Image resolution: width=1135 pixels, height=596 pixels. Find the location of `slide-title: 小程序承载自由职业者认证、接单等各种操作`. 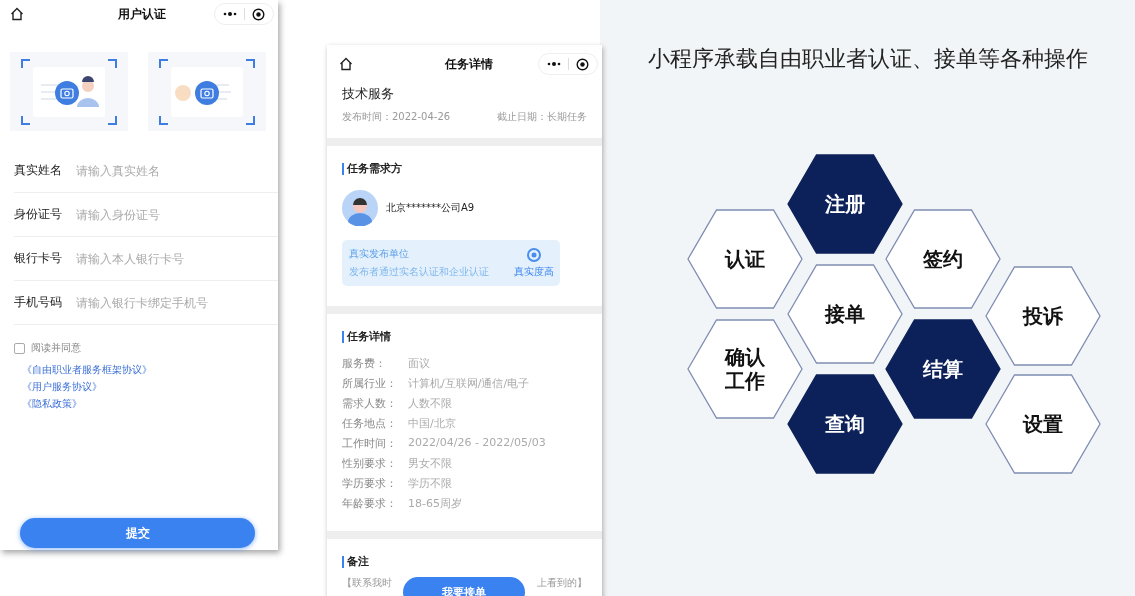

slide-title: 小程序承载自由职业者认证、接单等各种操作 is located at coordinates (868, 59).